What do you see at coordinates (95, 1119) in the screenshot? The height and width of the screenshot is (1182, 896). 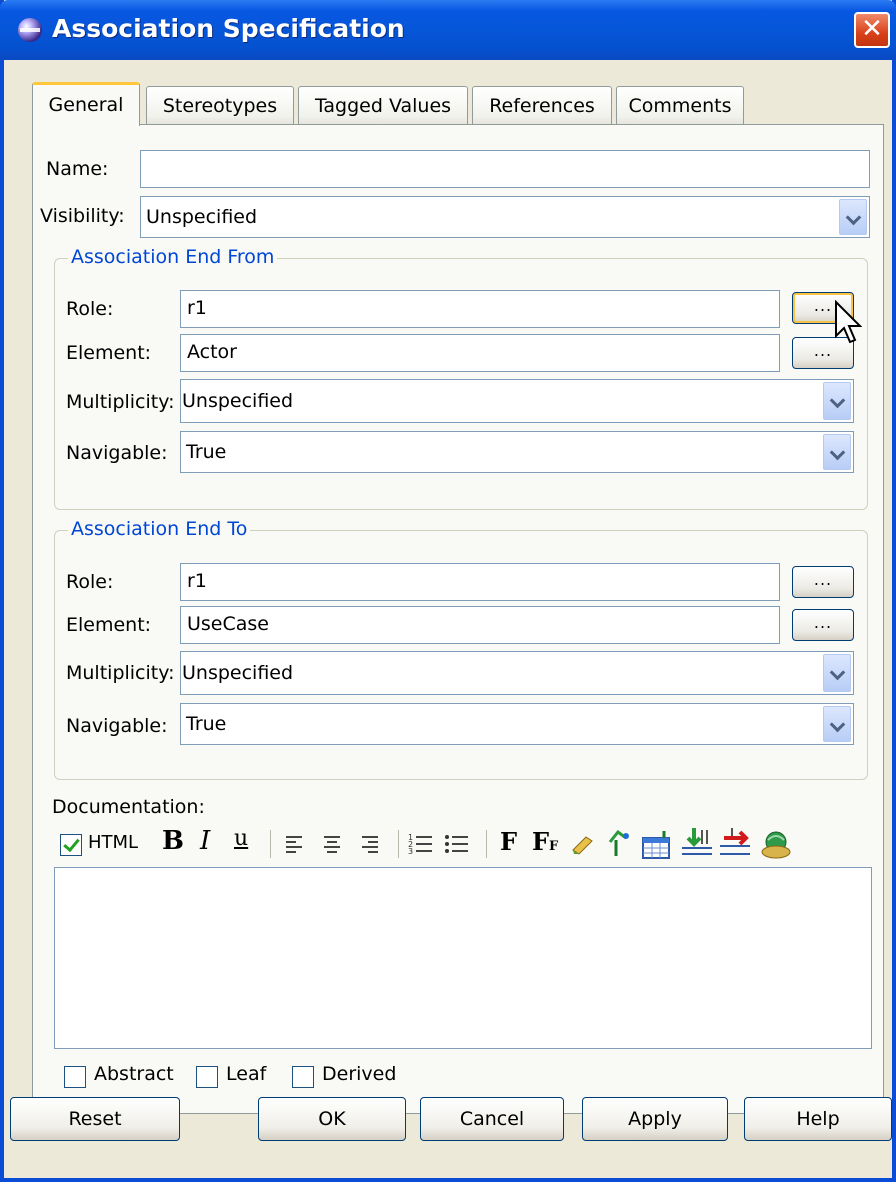 I see `reset-button: Reset` at bounding box center [95, 1119].